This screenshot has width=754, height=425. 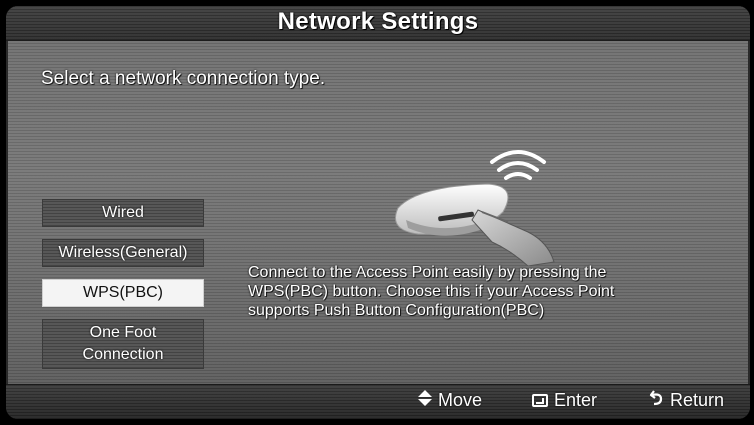 I want to click on up-down-arrows-icon, so click(x=425, y=400).